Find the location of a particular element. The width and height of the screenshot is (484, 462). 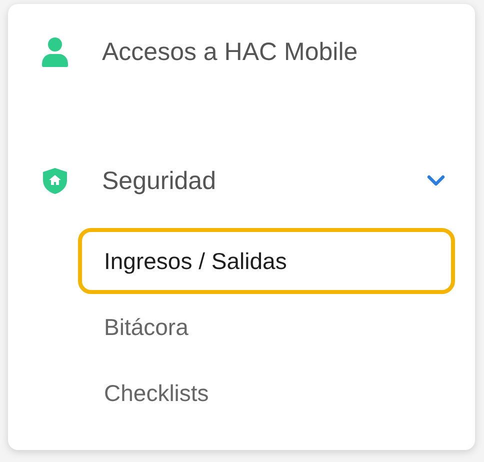

submenu-item: Checklists is located at coordinates (266, 393).